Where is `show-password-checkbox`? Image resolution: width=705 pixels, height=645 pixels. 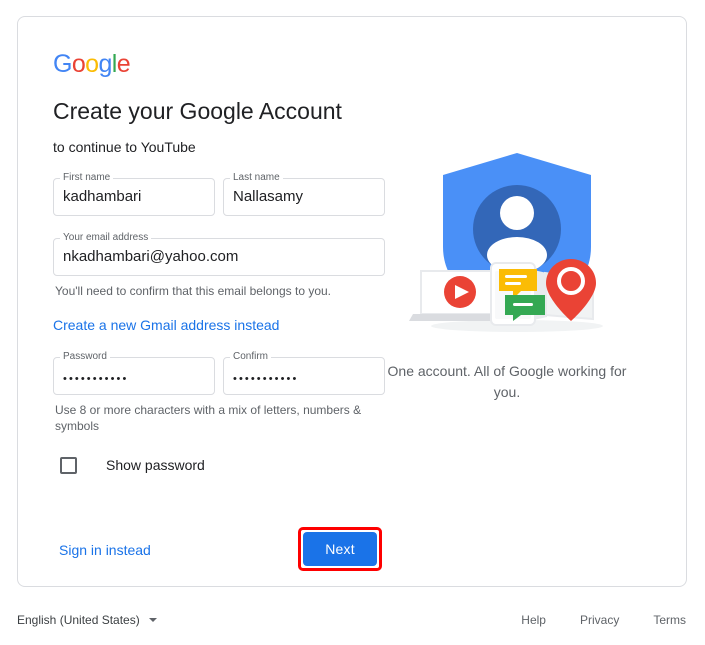
show-password-checkbox is located at coordinates (68, 465).